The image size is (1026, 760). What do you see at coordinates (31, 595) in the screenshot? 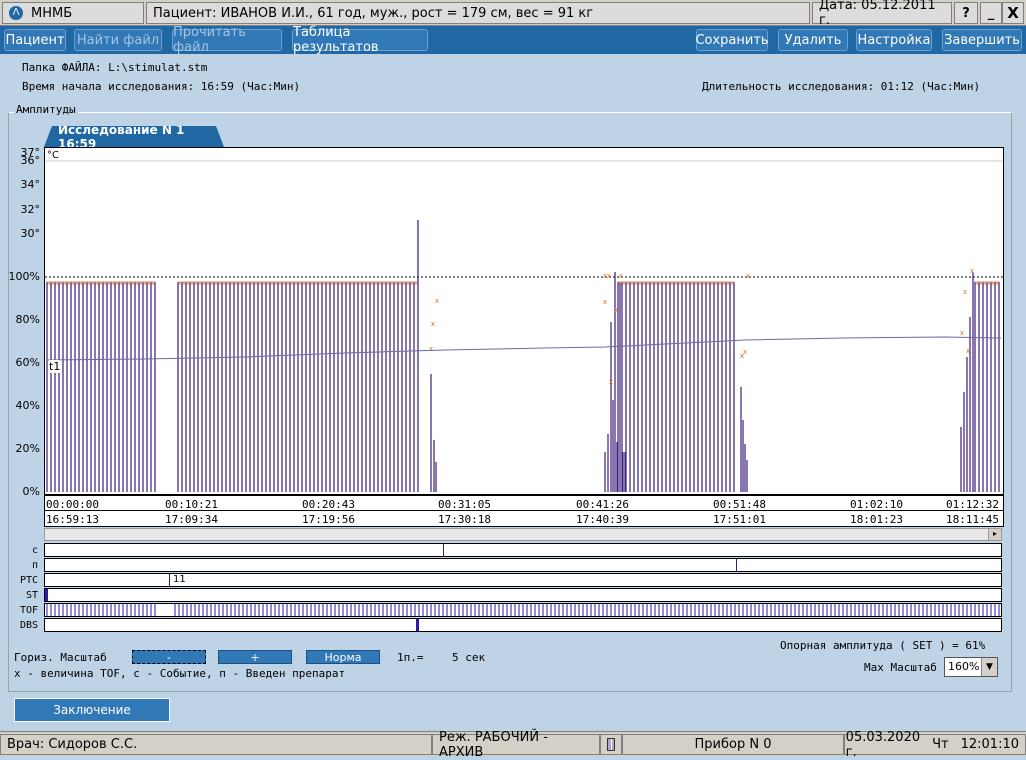
I see `strip-label-st: ST` at bounding box center [31, 595].